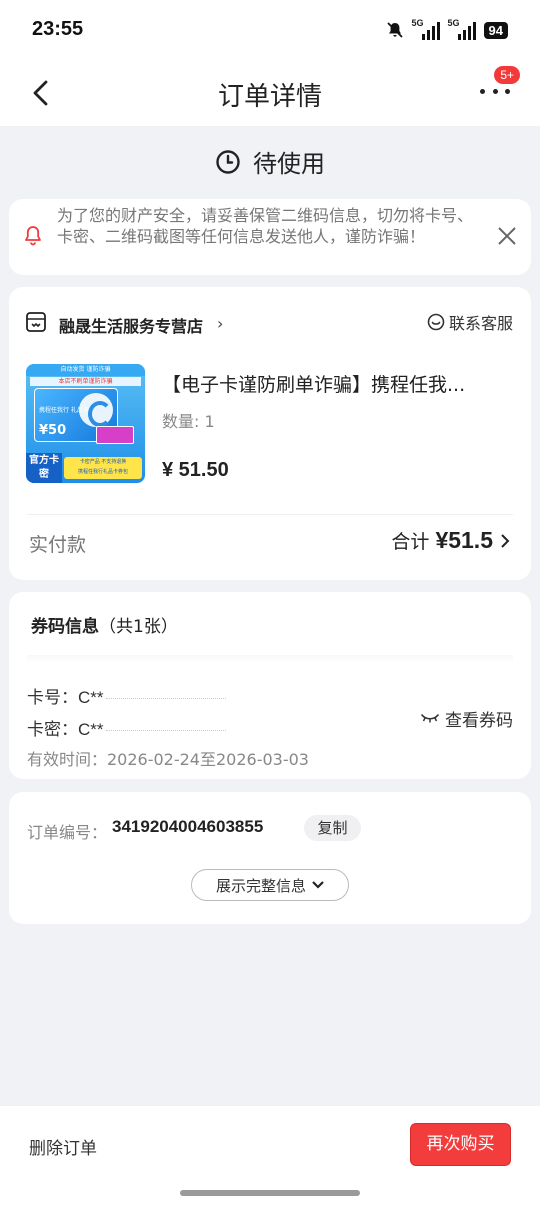 This screenshot has height=1206, width=540. Describe the element at coordinates (270, 1193) in the screenshot. I see `home-indicator` at that location.